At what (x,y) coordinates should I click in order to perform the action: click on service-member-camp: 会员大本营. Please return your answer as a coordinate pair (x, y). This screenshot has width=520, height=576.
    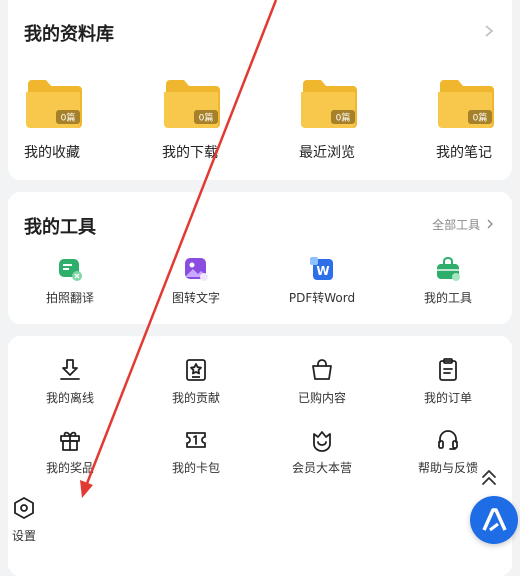
    Looking at the image, I should click on (321, 456).